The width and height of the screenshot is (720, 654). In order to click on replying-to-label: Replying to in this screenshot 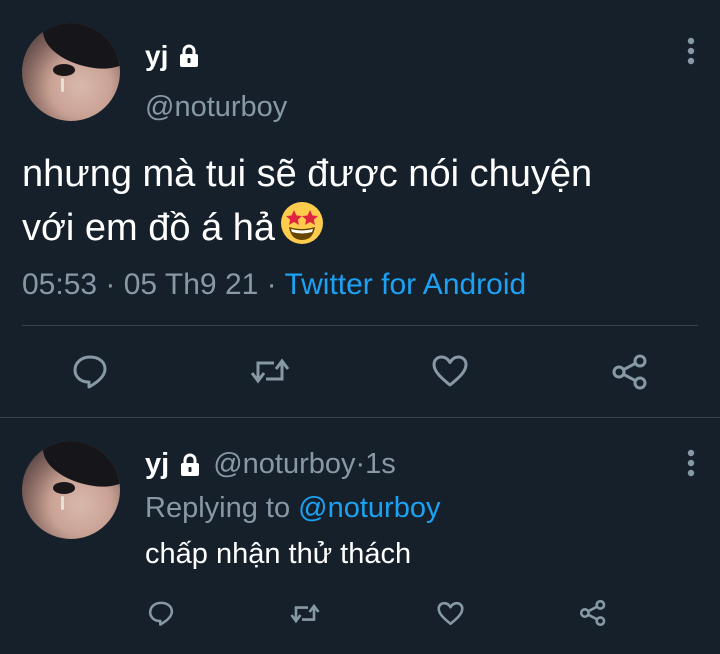, I will do `click(218, 508)`.